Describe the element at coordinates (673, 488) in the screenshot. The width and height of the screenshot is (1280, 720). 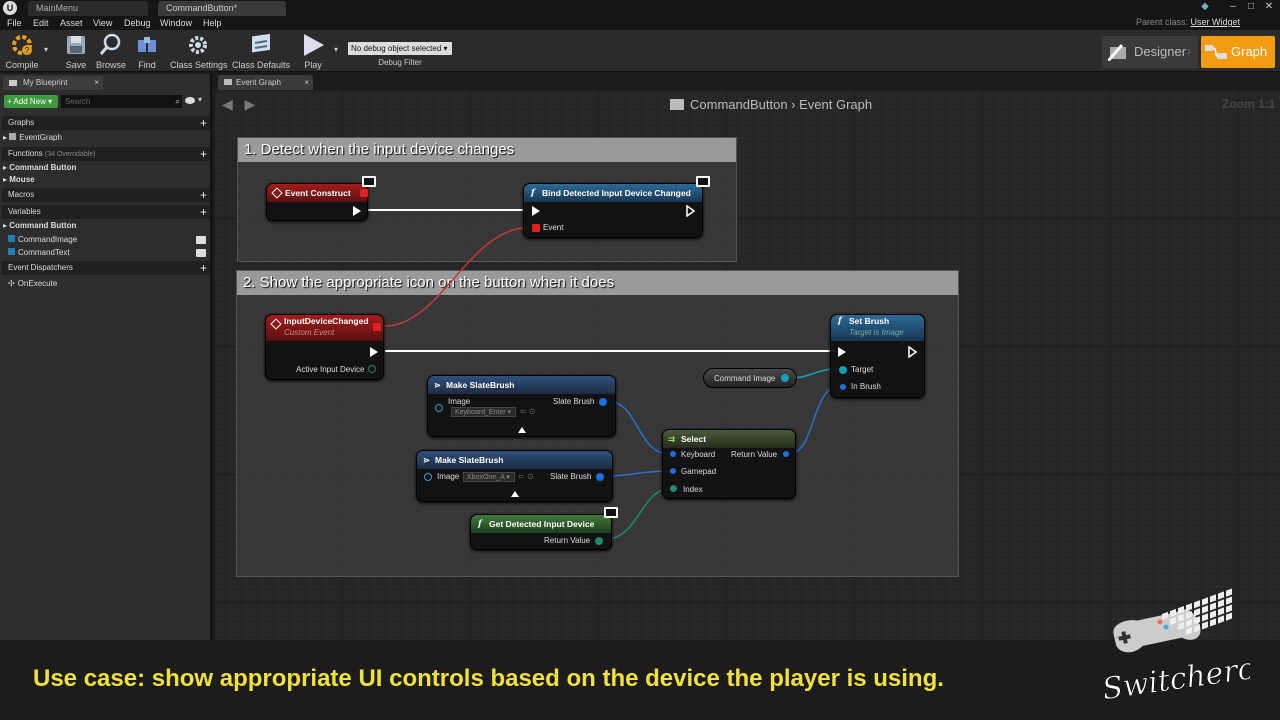
I see `index-pin` at that location.